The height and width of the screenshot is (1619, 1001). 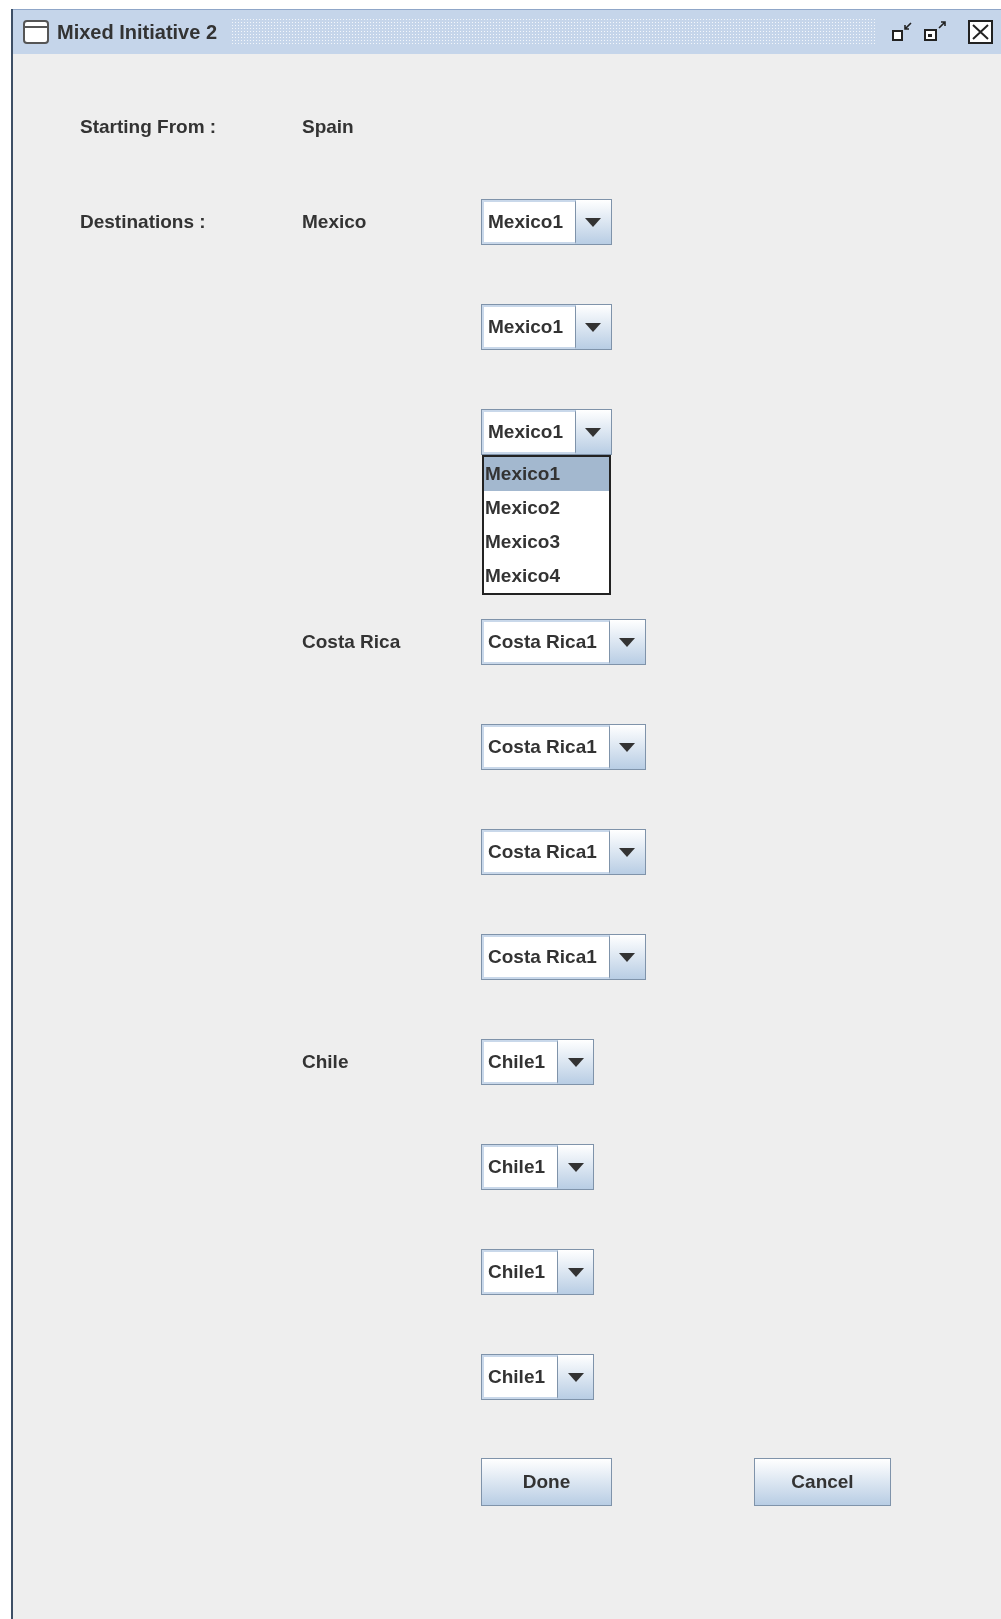 What do you see at coordinates (148, 126) in the screenshot?
I see `field-label: Starting From :` at bounding box center [148, 126].